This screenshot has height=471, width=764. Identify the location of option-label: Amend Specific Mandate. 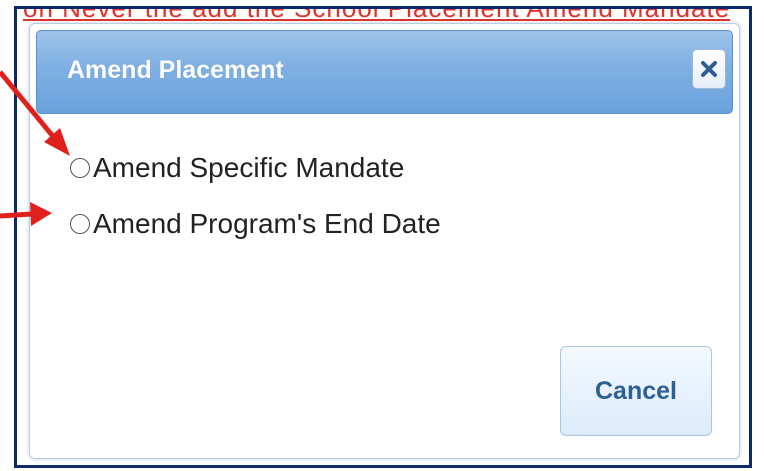
(249, 167).